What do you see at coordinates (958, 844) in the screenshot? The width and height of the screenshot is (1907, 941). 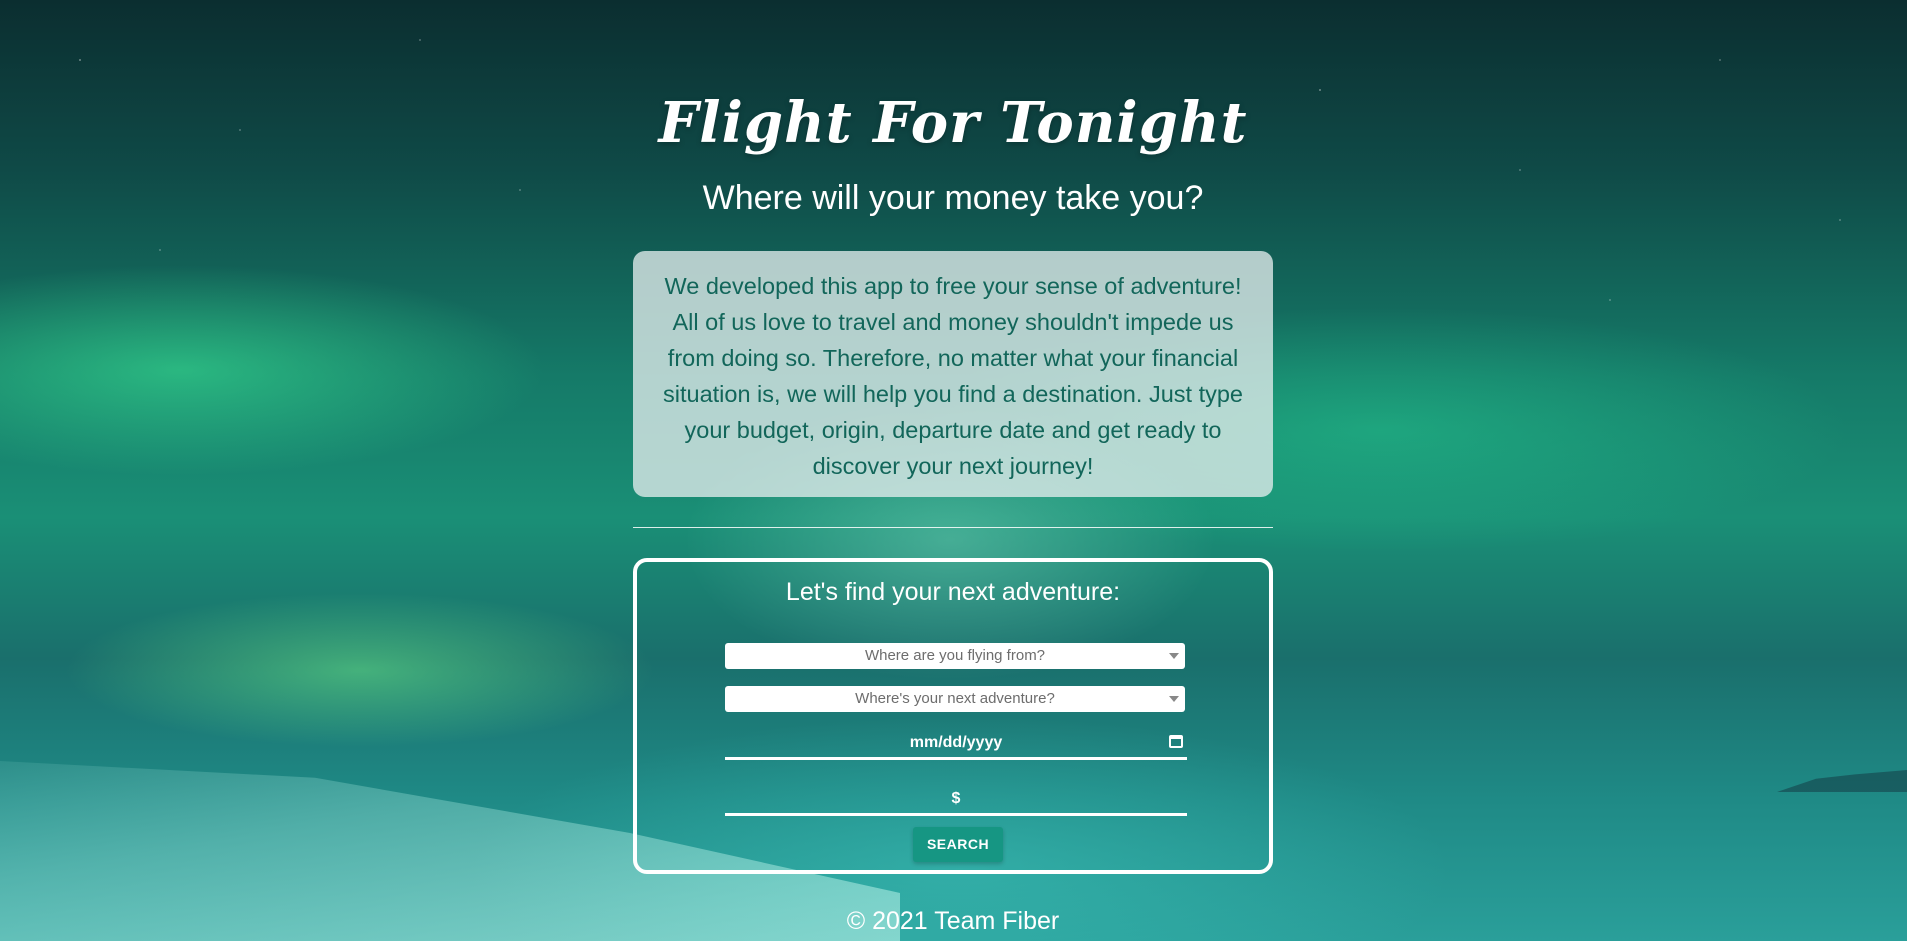 I see `search-button: SEARCH` at bounding box center [958, 844].